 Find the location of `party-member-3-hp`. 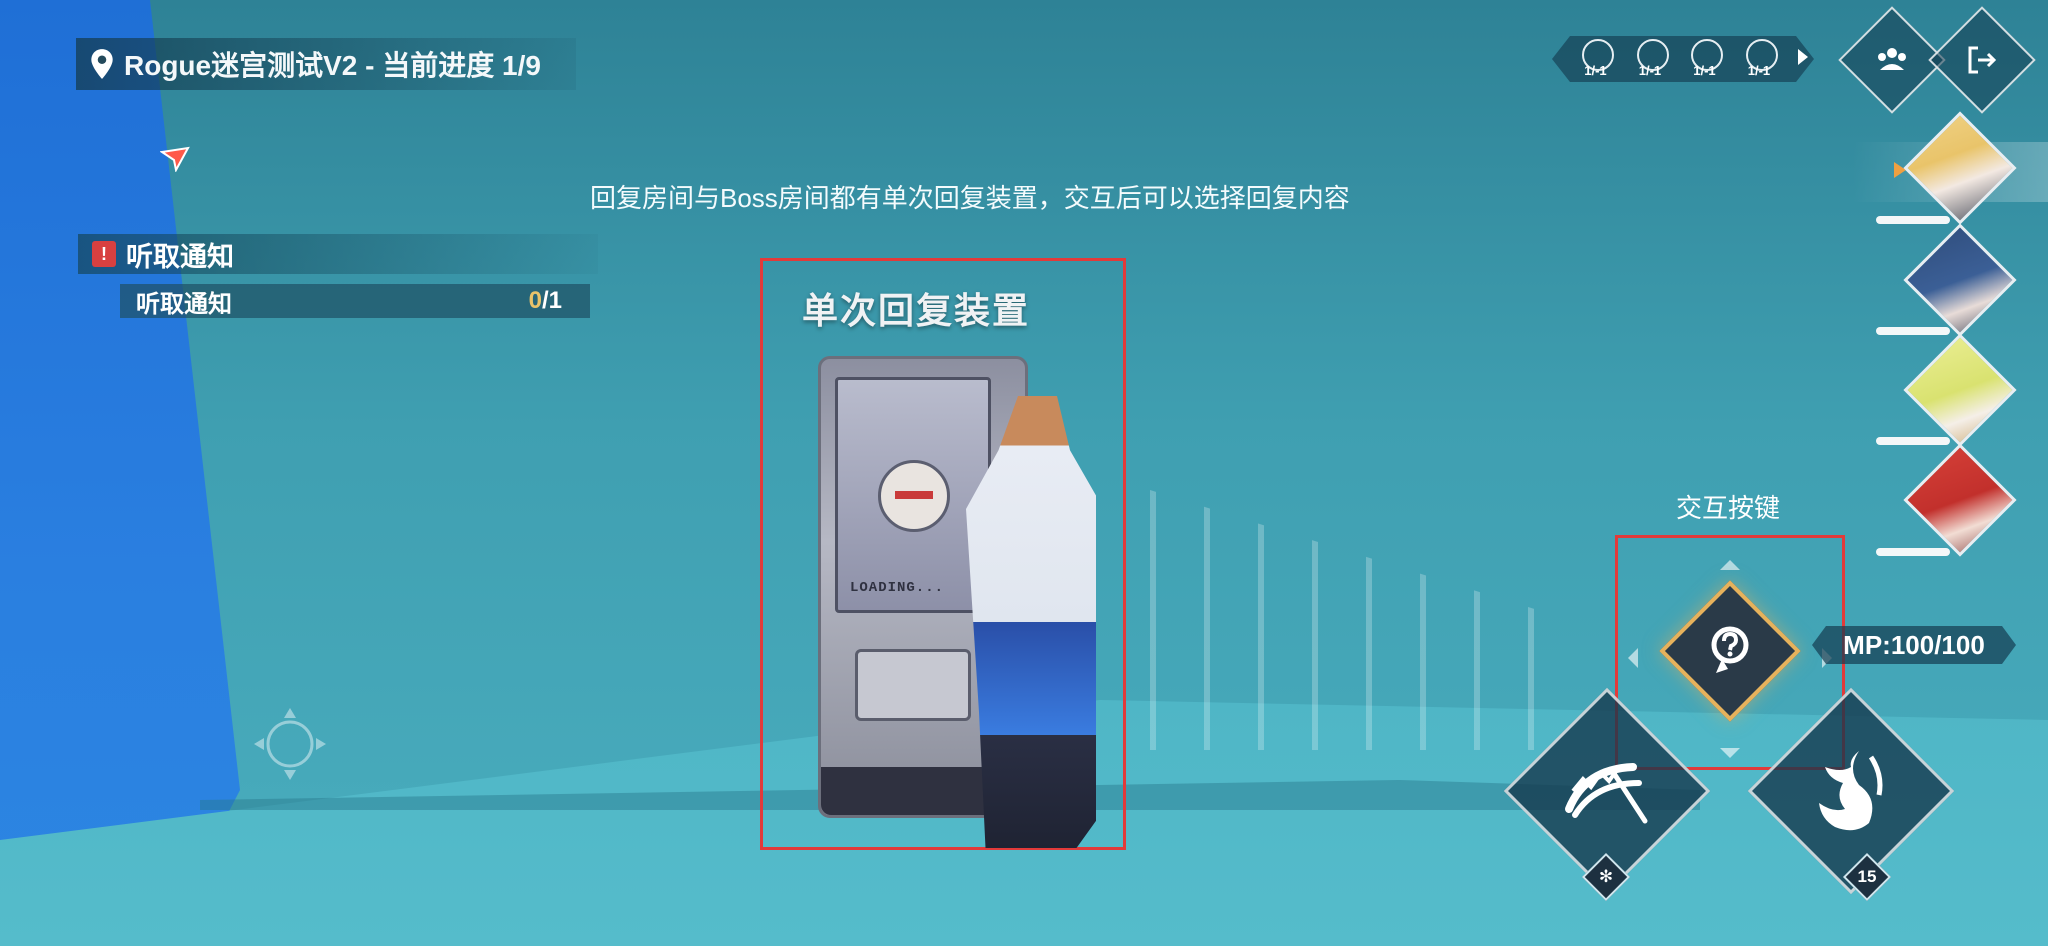

party-member-3-hp is located at coordinates (1913, 441).